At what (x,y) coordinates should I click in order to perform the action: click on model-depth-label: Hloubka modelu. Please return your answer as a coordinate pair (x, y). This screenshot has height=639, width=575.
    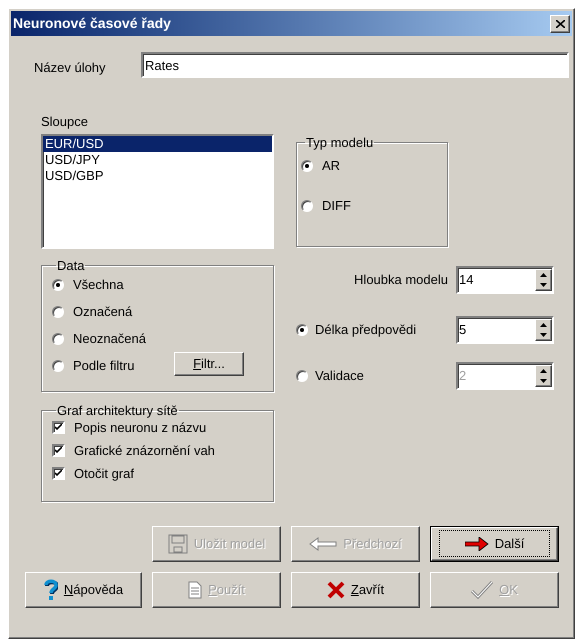
    Looking at the image, I should click on (401, 279).